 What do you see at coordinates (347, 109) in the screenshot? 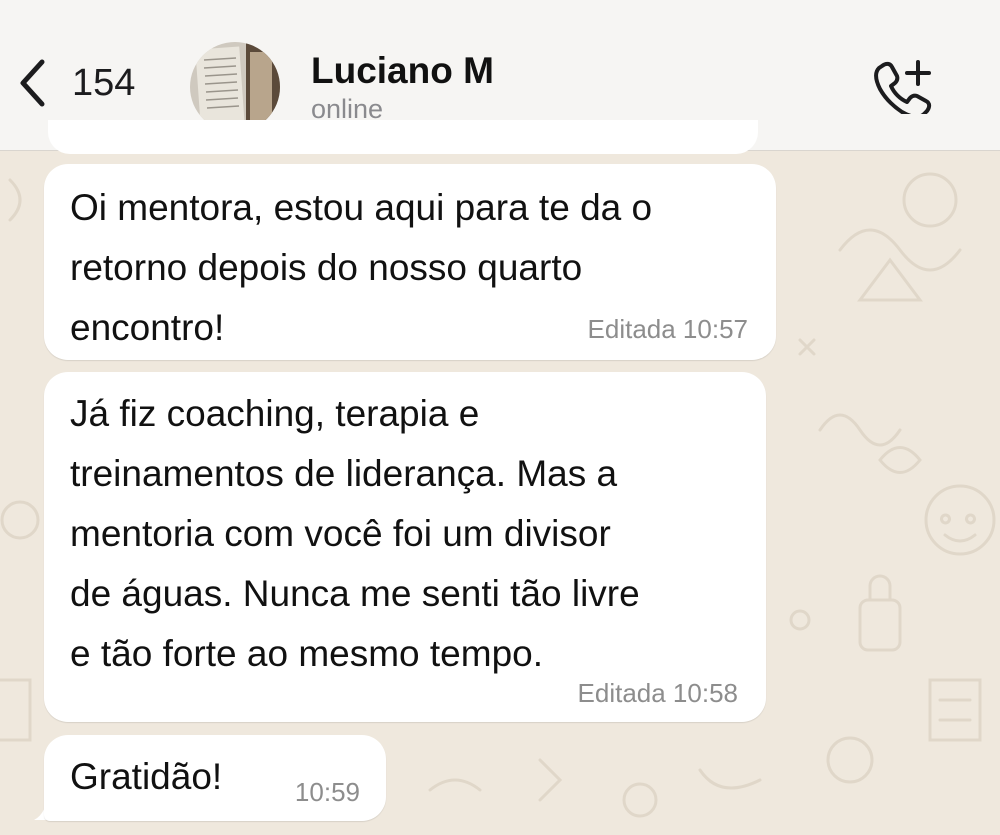
I see `contact-status: online` at bounding box center [347, 109].